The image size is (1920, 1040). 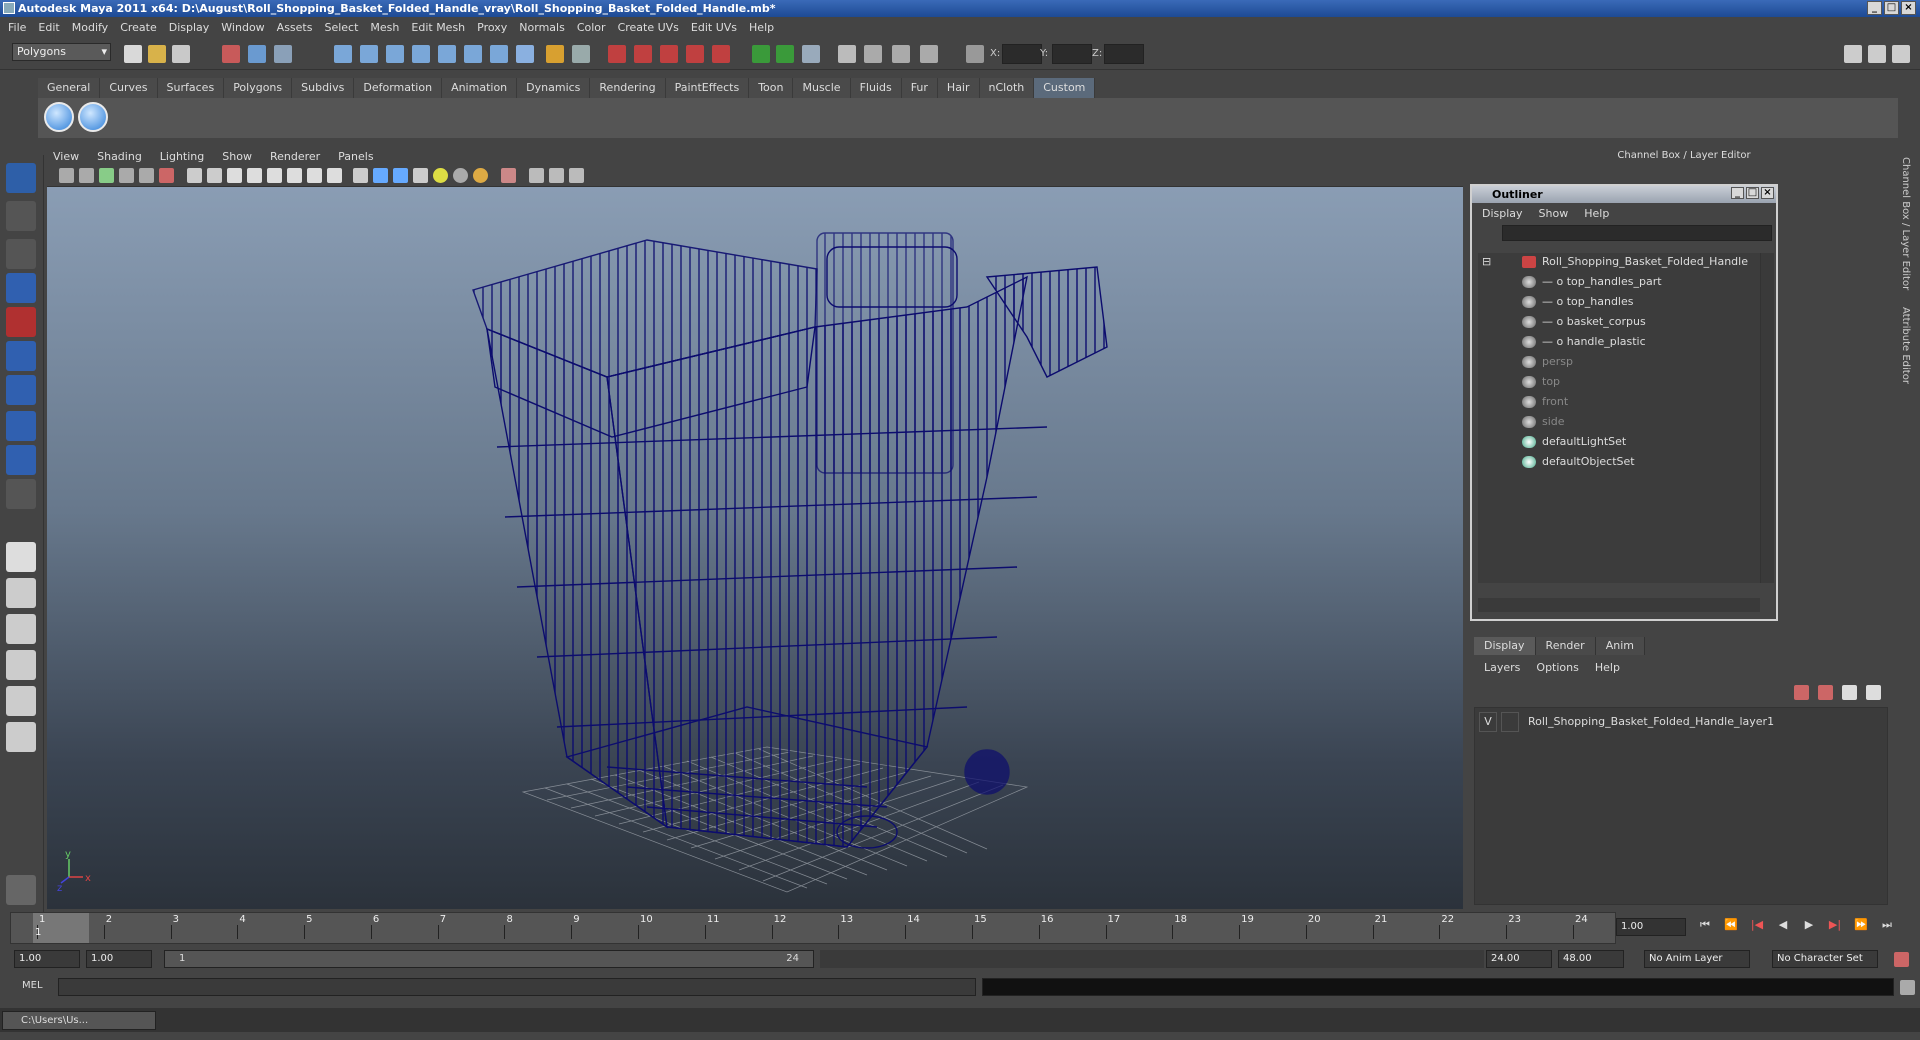 What do you see at coordinates (21, 629) in the screenshot?
I see `outliner-layout-icon` at bounding box center [21, 629].